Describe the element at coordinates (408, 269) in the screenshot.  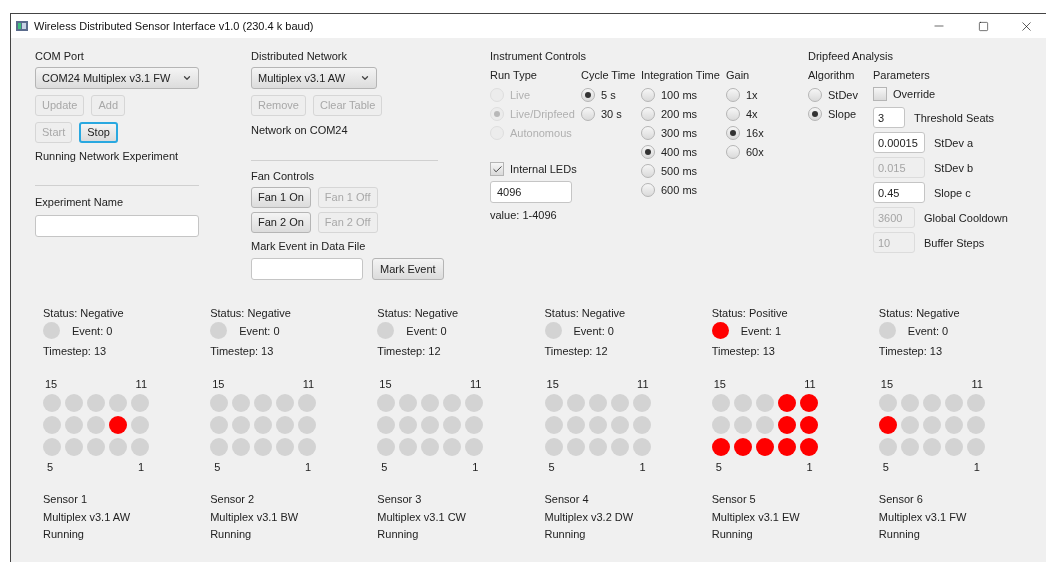
I see `mark-event-button: Mark Event` at that location.